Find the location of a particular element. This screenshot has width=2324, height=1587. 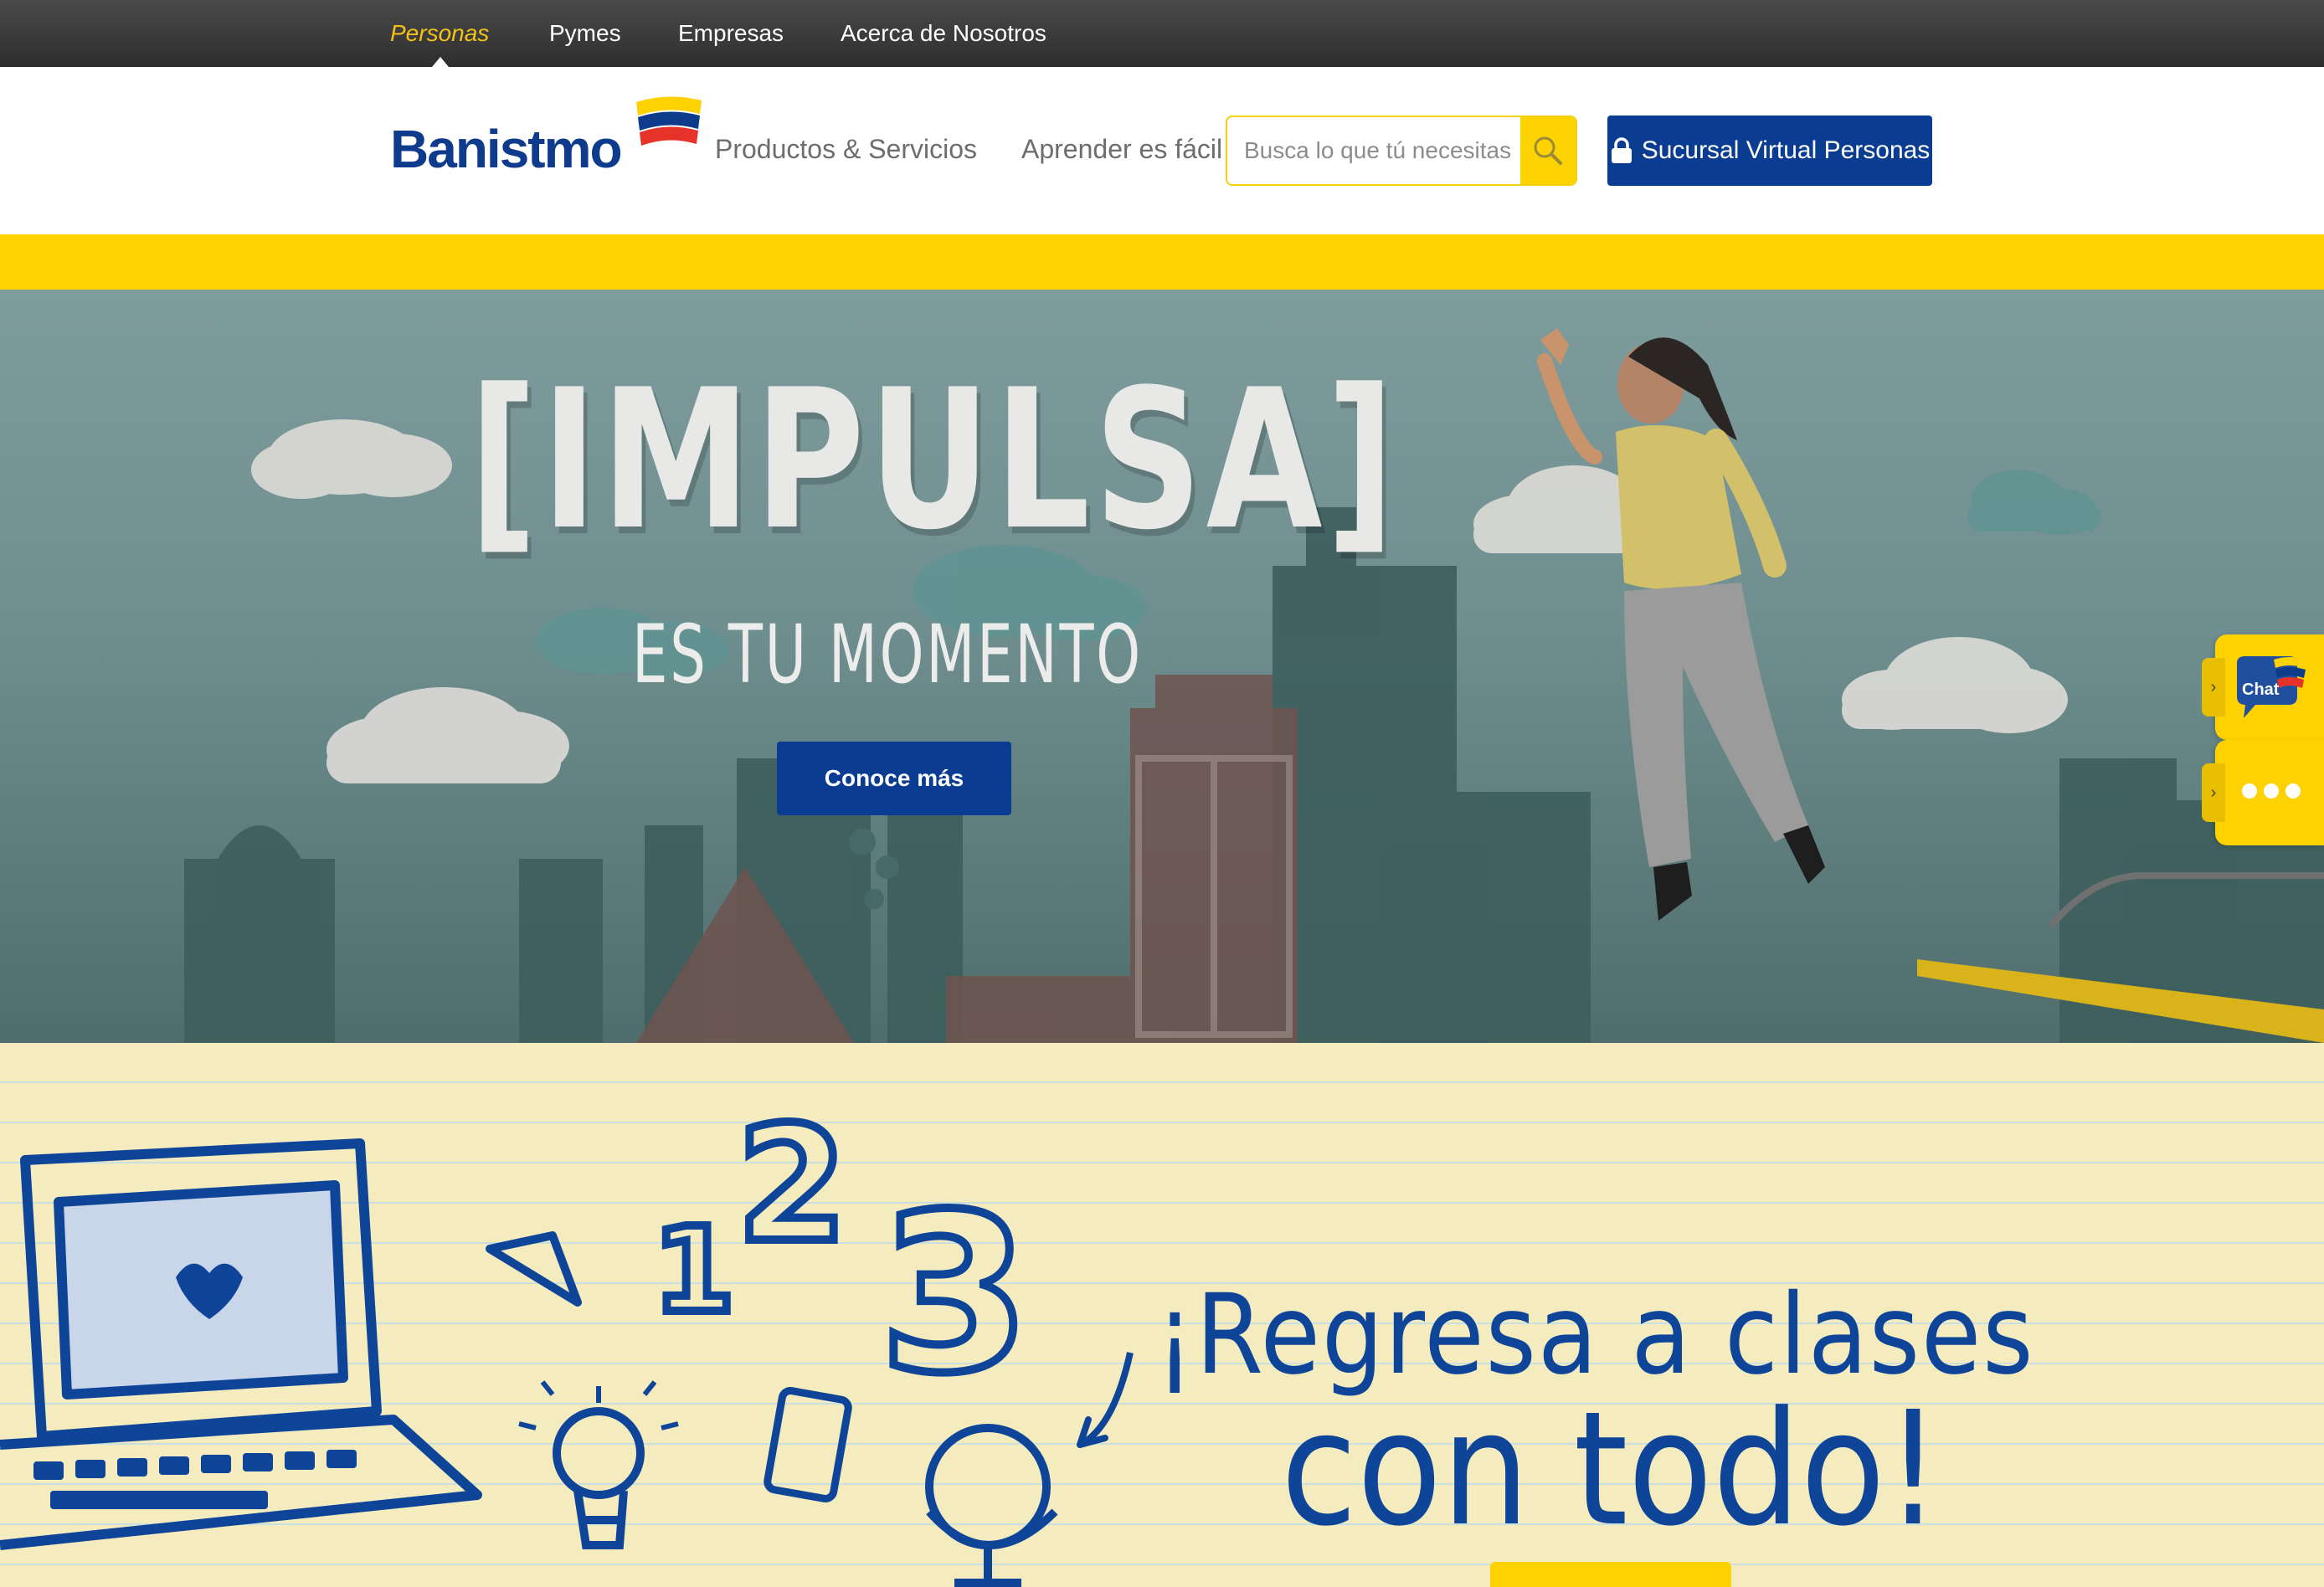

nav-aprender-es-facil: Aprender es fácil is located at coordinates (1122, 150).